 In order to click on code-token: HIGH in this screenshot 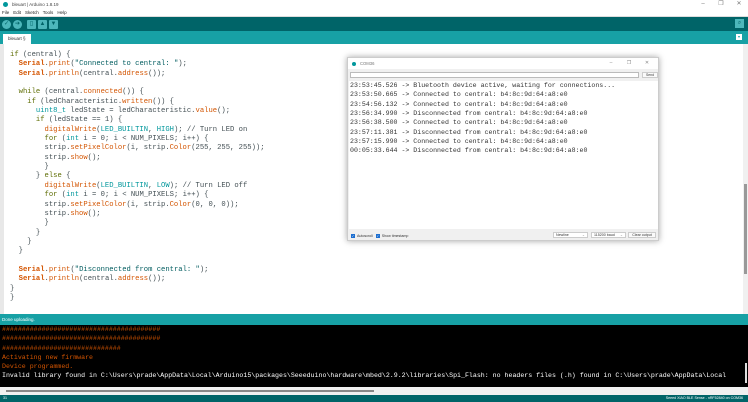, I will do `click(165, 129)`.